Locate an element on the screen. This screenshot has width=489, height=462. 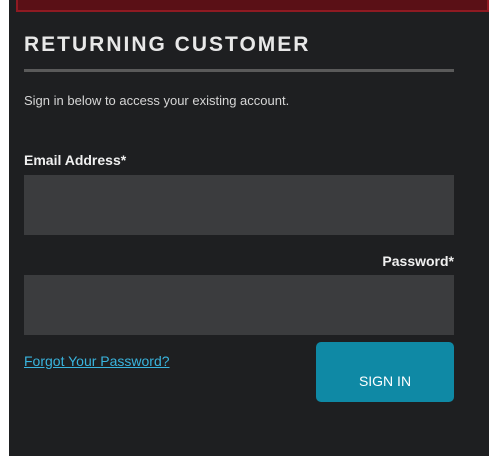
email-field is located at coordinates (239, 205).